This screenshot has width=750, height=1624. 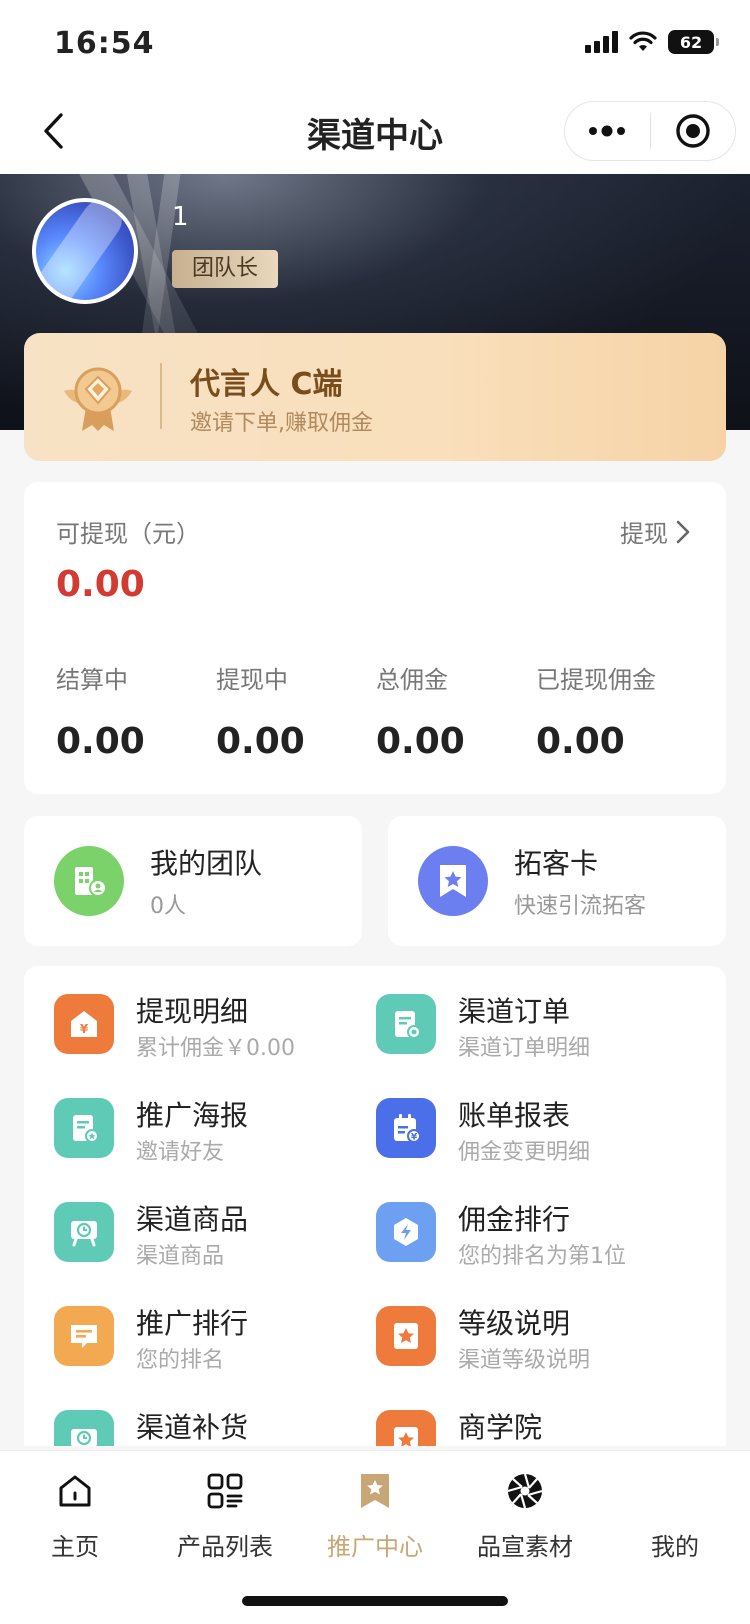 I want to click on tab-label: 我的, so click(x=675, y=1547).